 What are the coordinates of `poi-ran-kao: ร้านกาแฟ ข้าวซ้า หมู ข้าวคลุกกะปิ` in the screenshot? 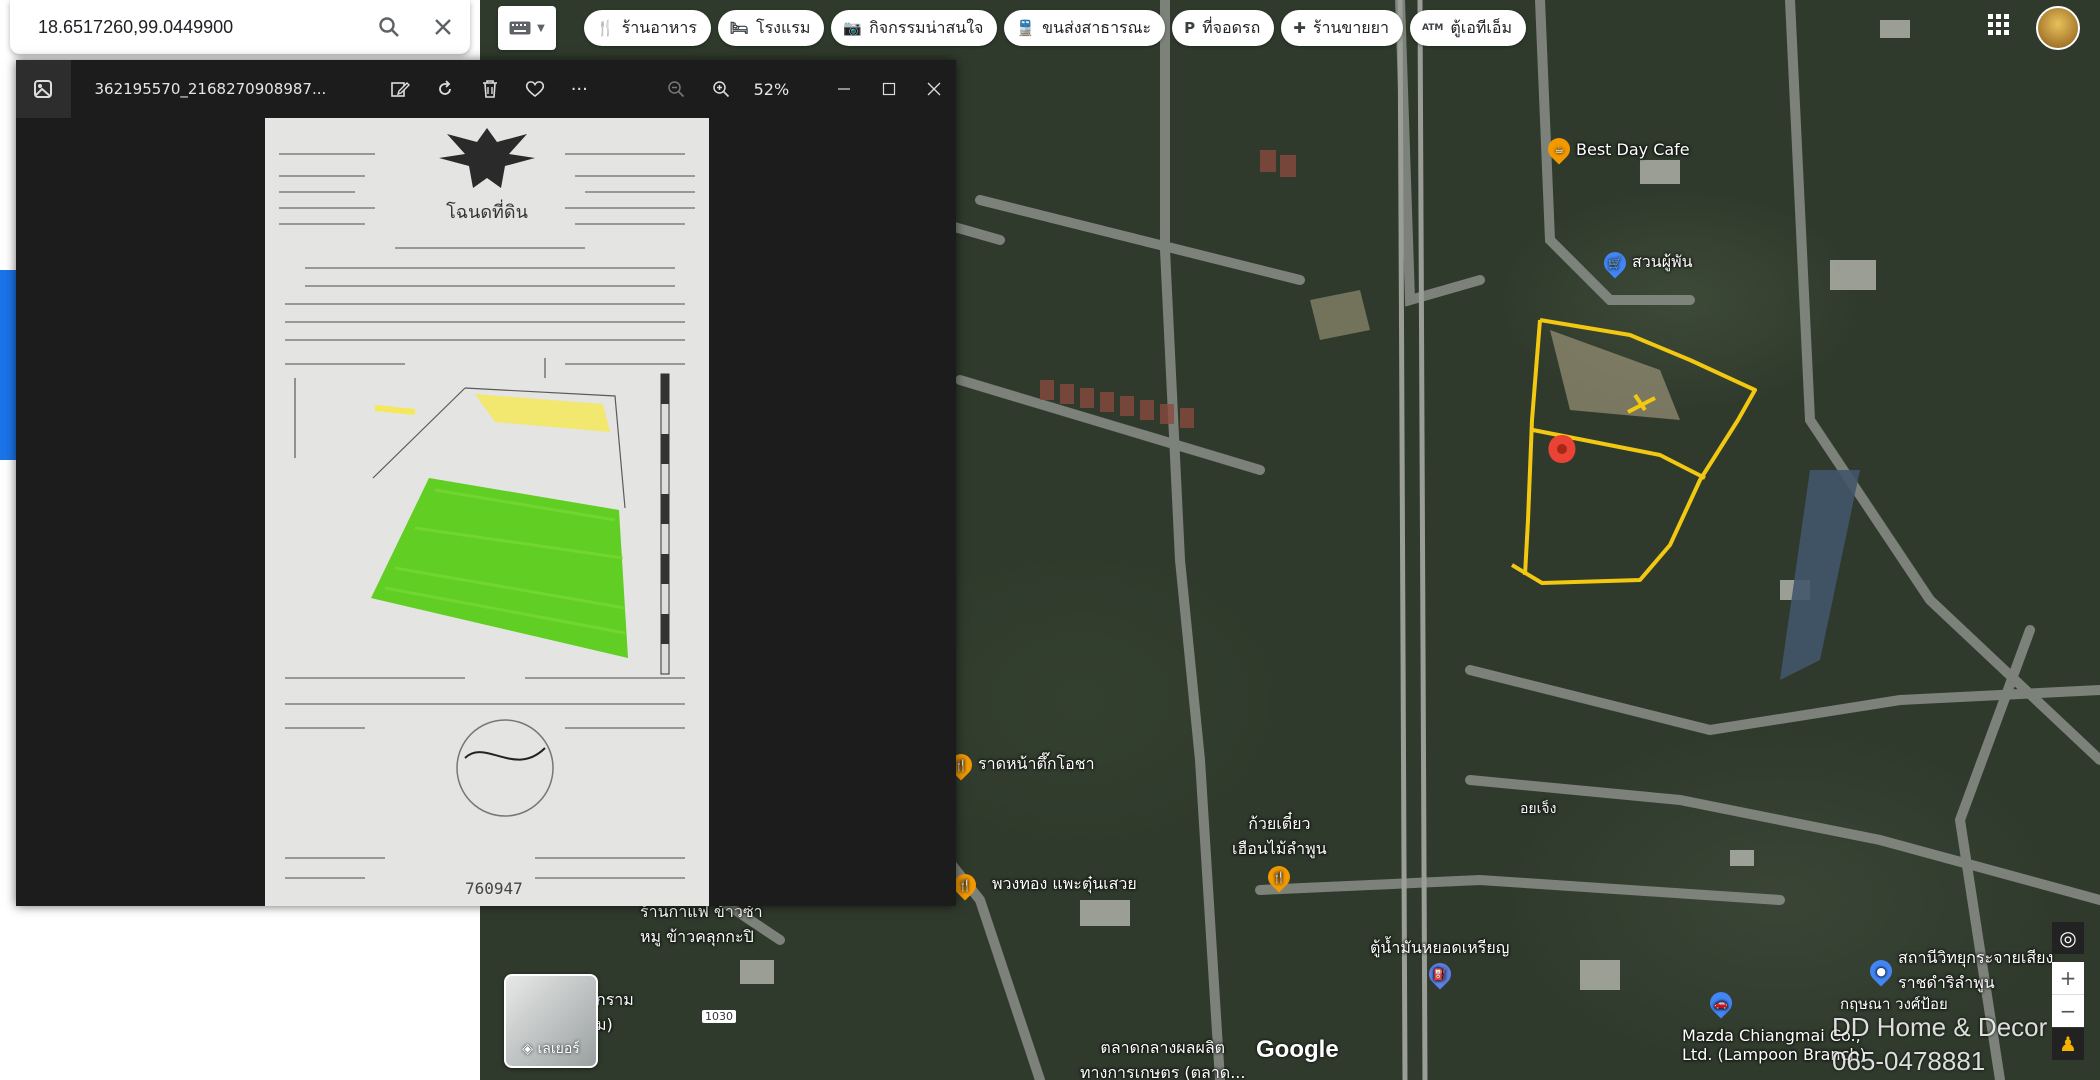 It's located at (701, 925).